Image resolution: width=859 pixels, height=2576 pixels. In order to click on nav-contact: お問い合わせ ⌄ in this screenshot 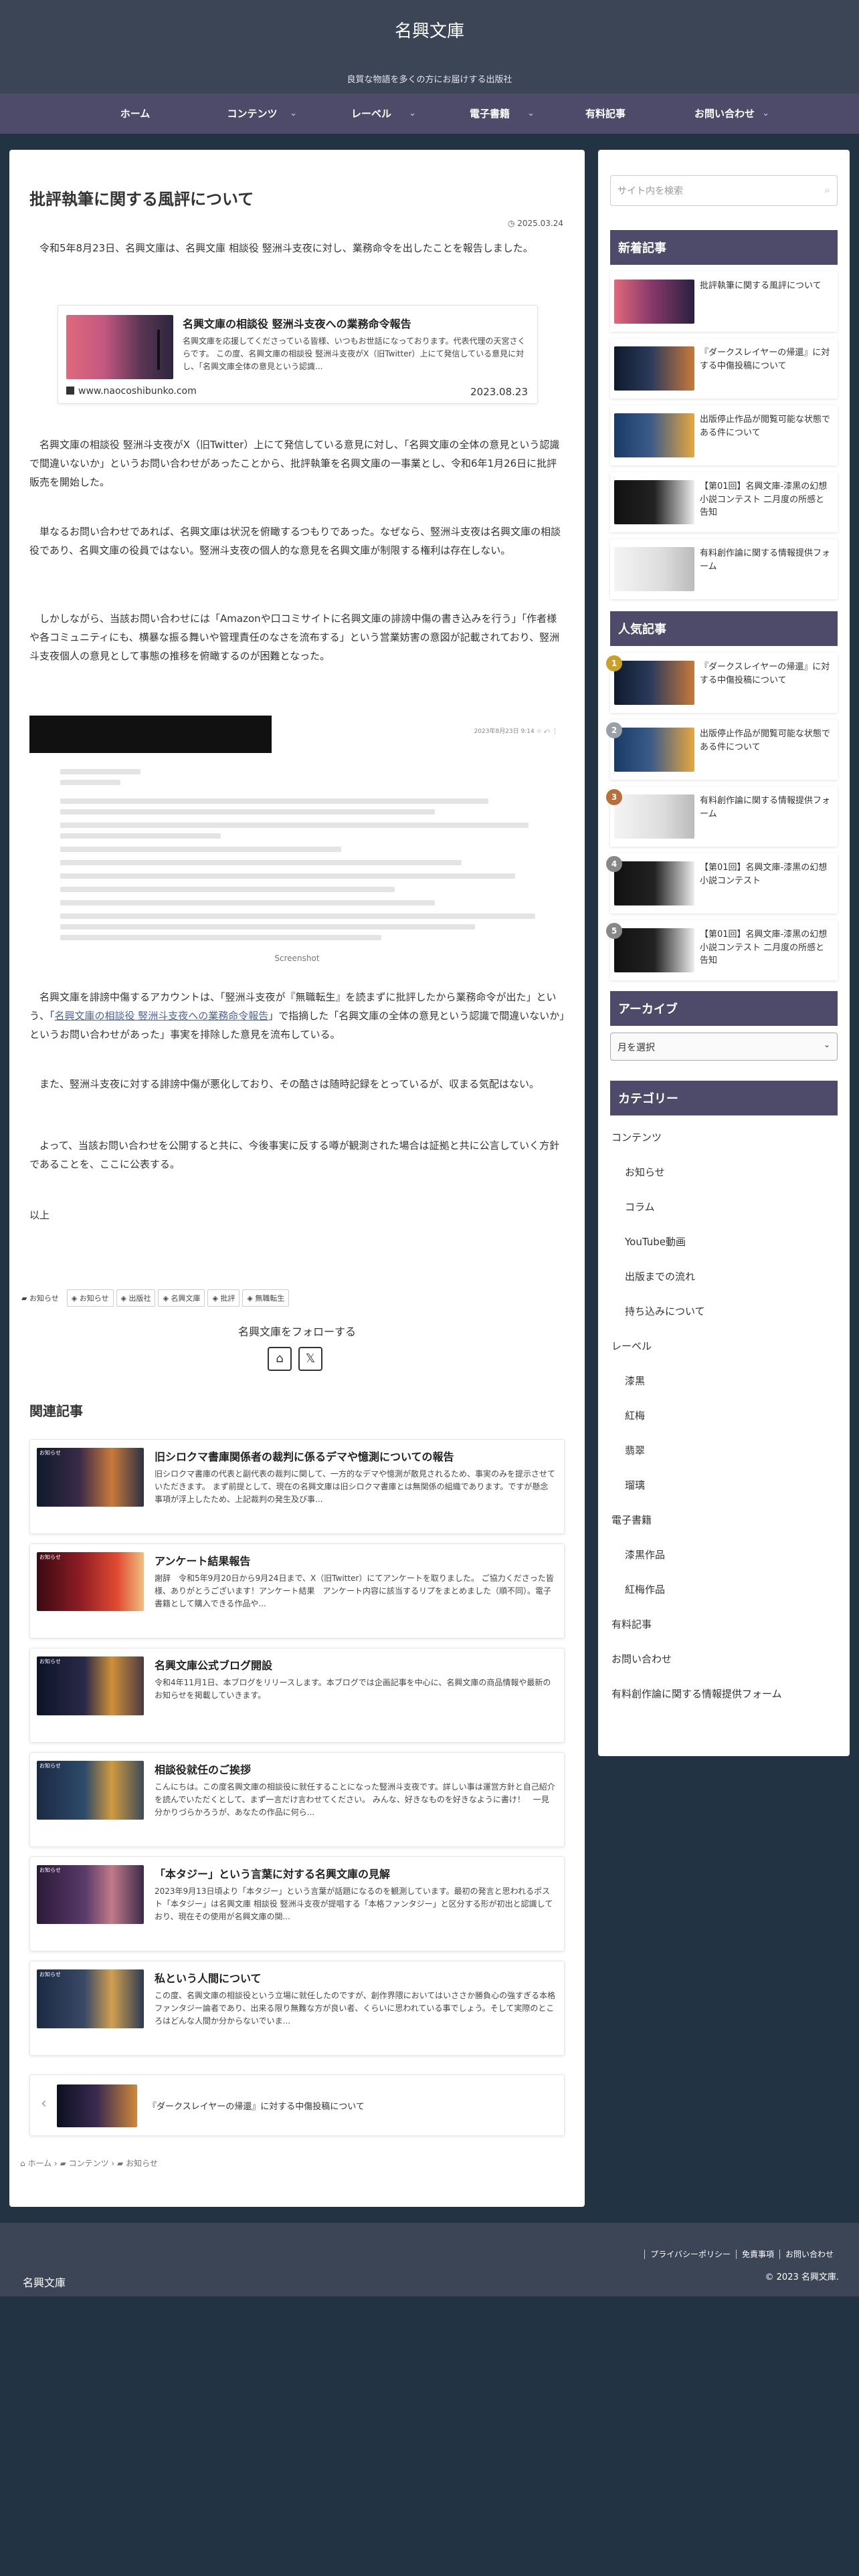, I will do `click(725, 114)`.